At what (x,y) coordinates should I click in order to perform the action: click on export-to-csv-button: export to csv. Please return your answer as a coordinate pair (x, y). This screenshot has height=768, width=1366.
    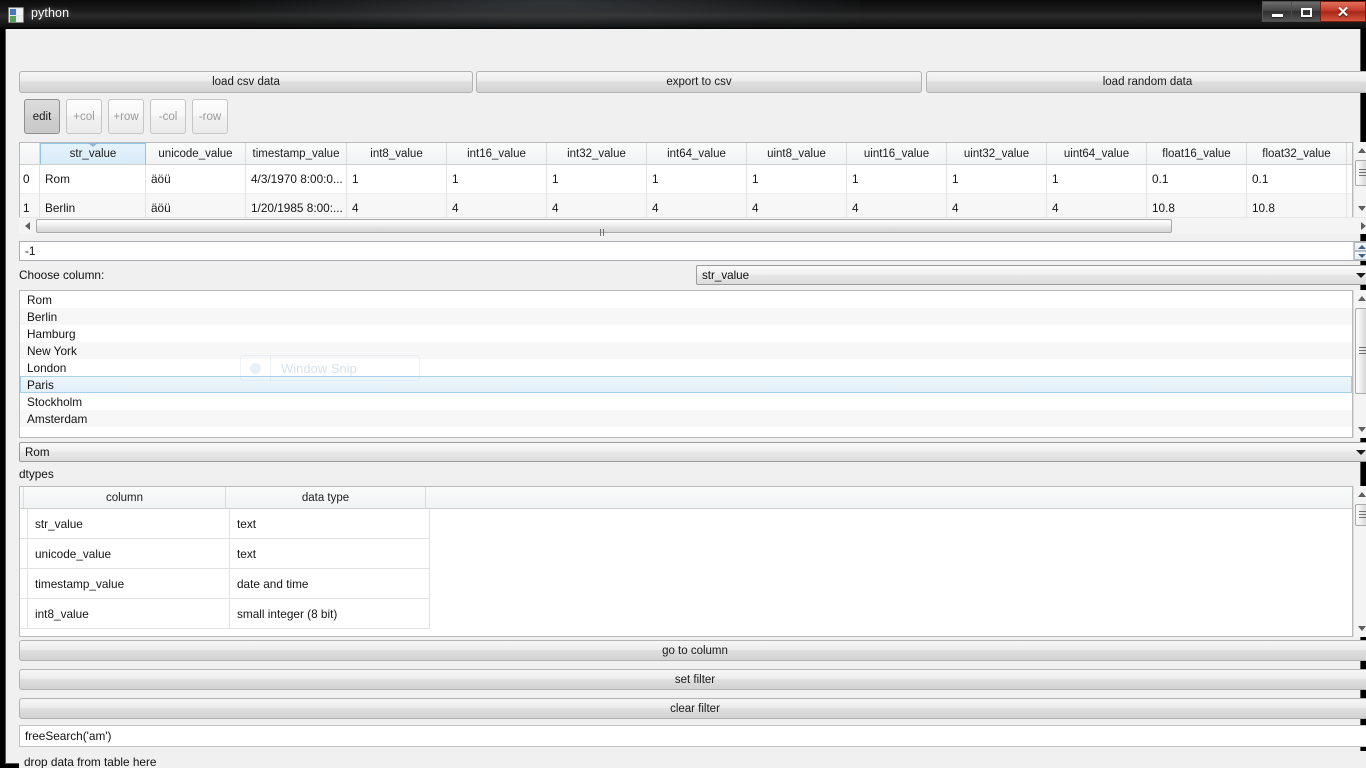
    Looking at the image, I should click on (699, 82).